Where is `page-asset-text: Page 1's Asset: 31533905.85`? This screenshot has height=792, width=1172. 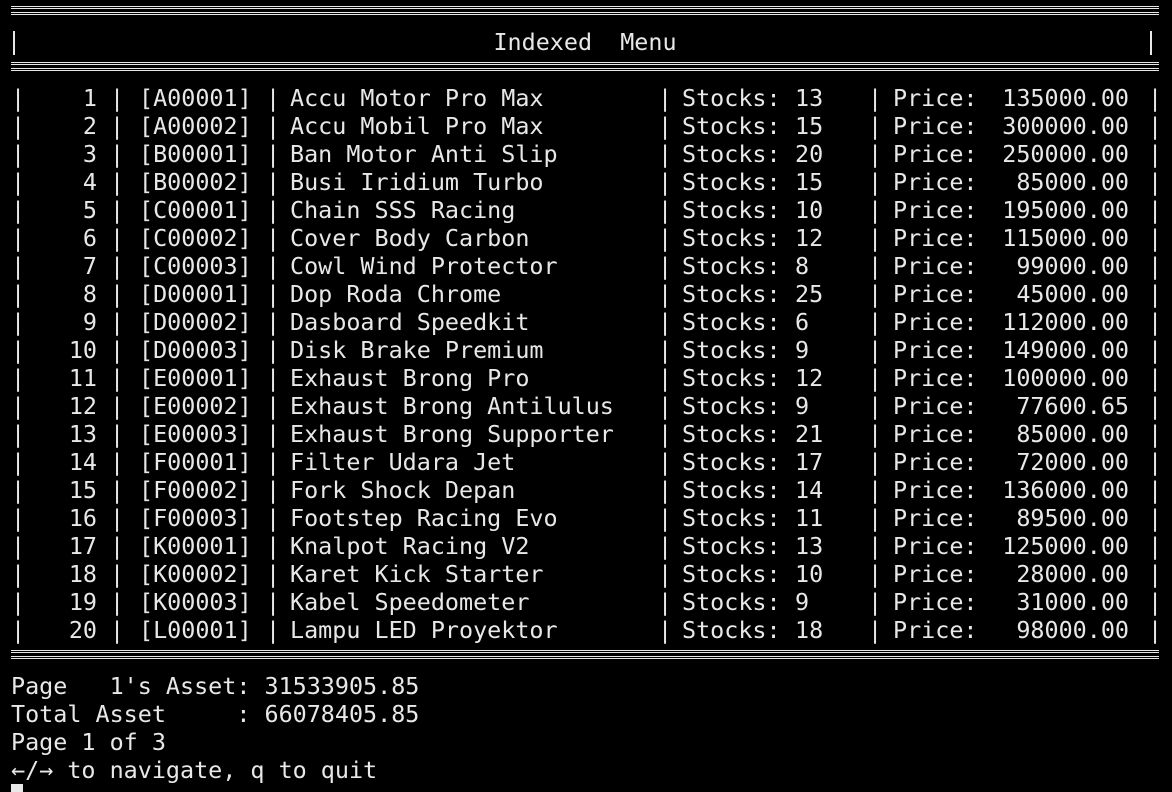 page-asset-text: Page 1's Asset: 31533905.85 is located at coordinates (215, 686).